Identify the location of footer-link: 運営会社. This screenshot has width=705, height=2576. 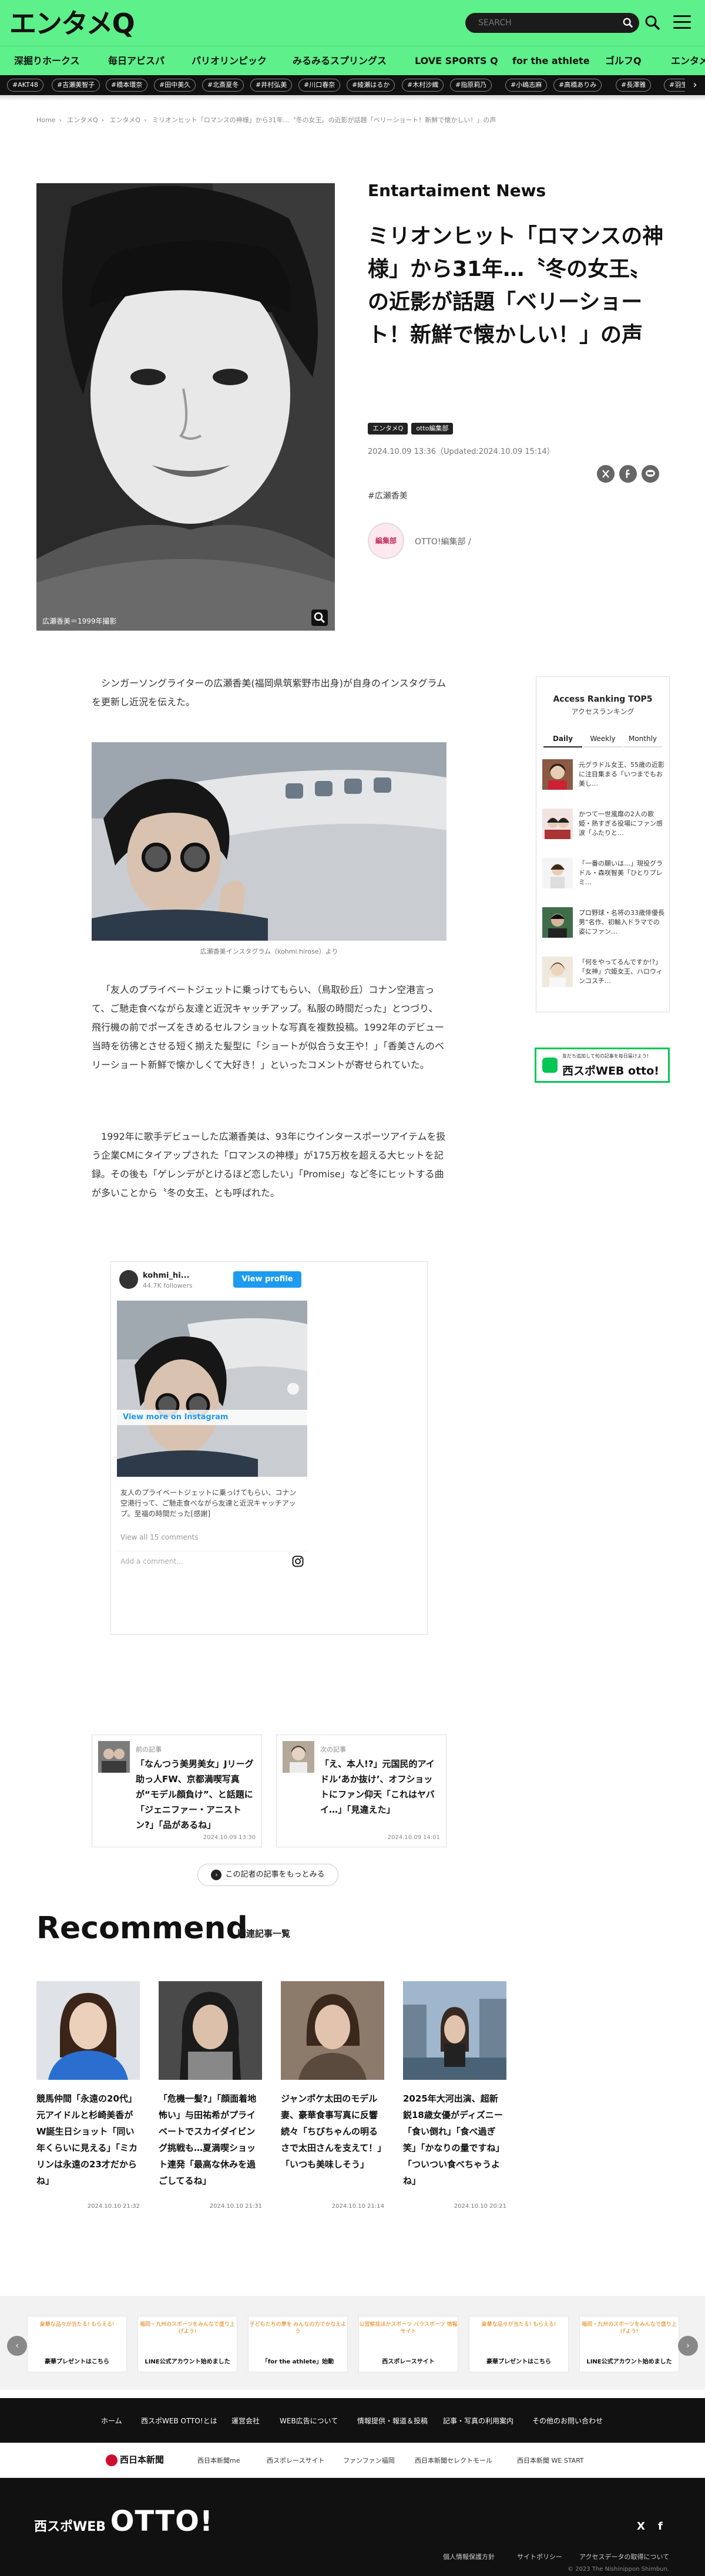
(246, 2421).